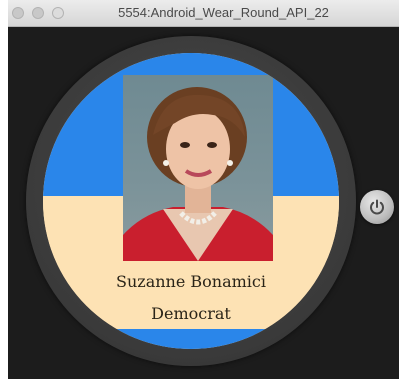 This screenshot has width=399, height=379. I want to click on minimize-window-button, so click(38, 13).